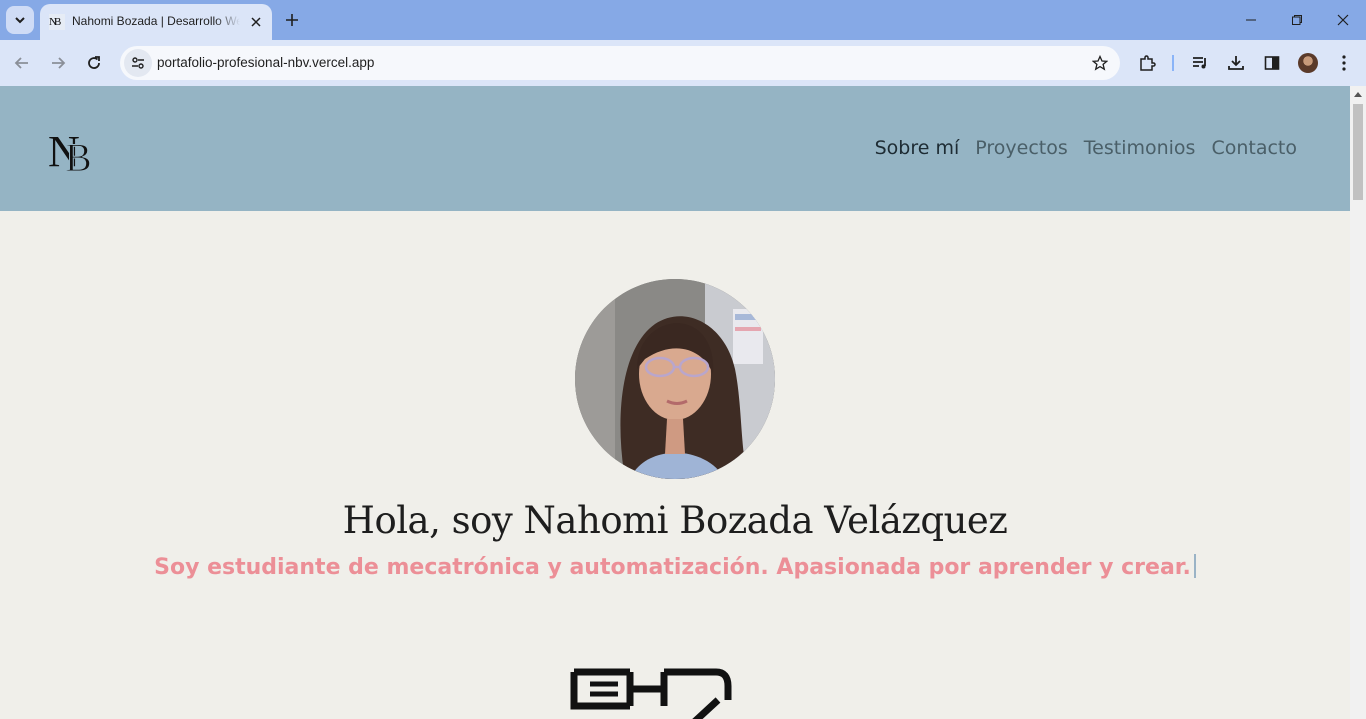 The width and height of the screenshot is (1366, 719). I want to click on browser-tab: NB Nahomi Bozada | Desarrollo Web, so click(156, 22).